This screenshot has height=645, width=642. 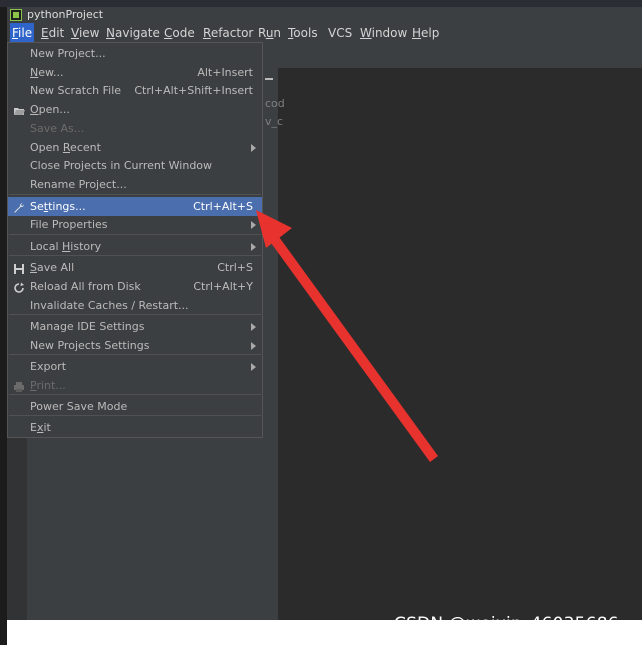 What do you see at coordinates (135, 427) in the screenshot?
I see `menu-item-exit: Exit` at bounding box center [135, 427].